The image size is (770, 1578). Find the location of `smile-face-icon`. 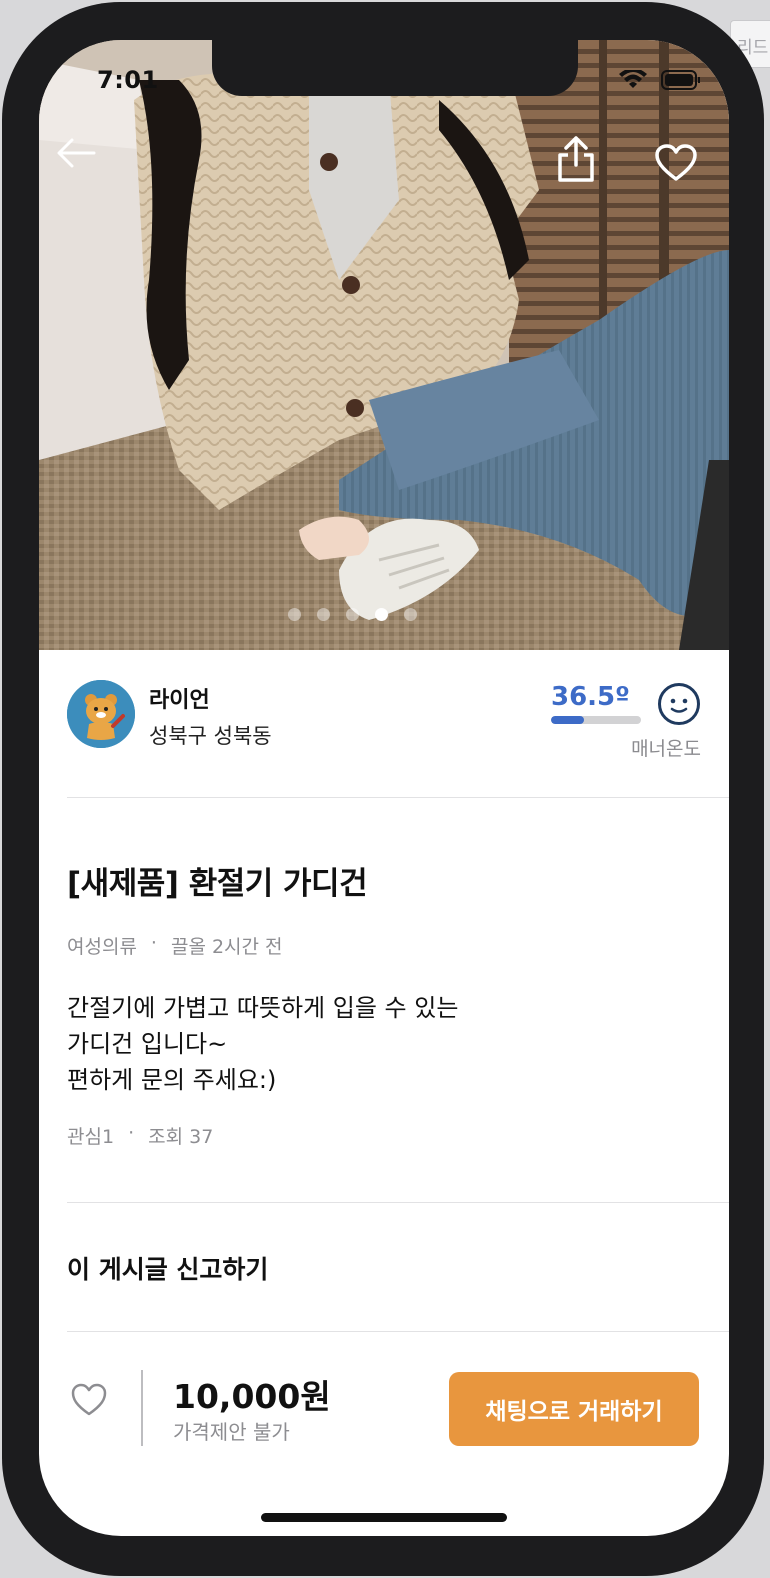

smile-face-icon is located at coordinates (679, 704).